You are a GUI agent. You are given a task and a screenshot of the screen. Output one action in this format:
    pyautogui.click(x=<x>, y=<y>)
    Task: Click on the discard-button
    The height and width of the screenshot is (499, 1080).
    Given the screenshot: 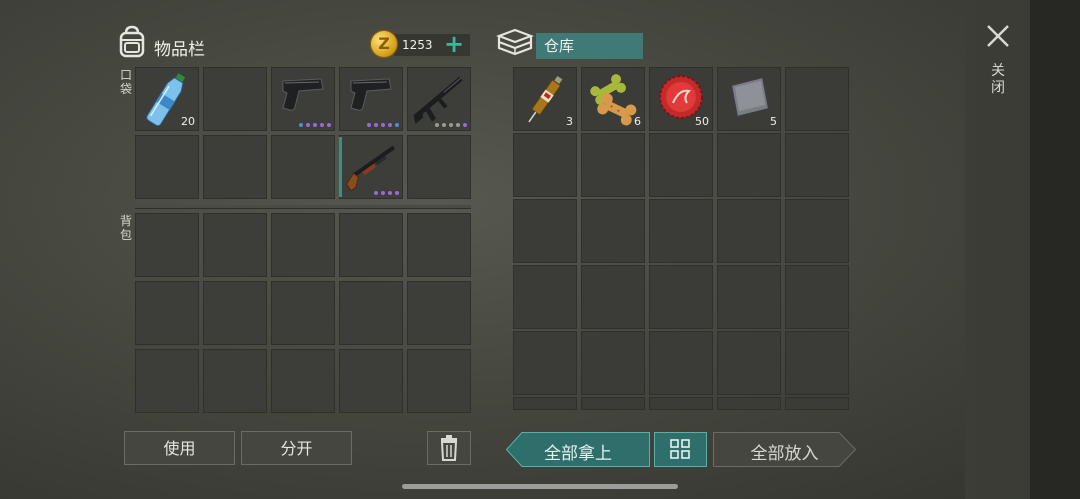 What is the action you would take?
    pyautogui.click(x=449, y=448)
    